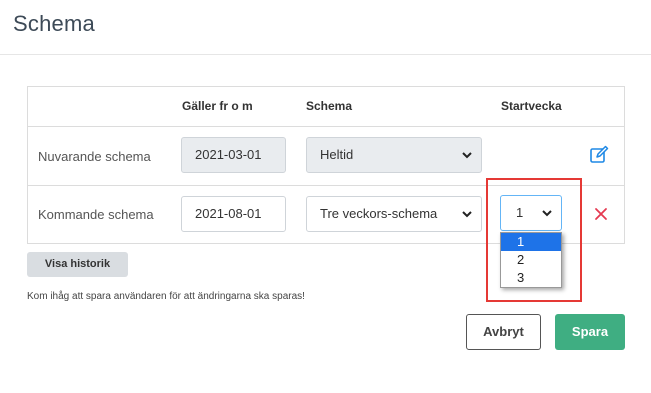  Describe the element at coordinates (217, 106) in the screenshot. I see `header-valid-from: Gäller fr o m` at that location.